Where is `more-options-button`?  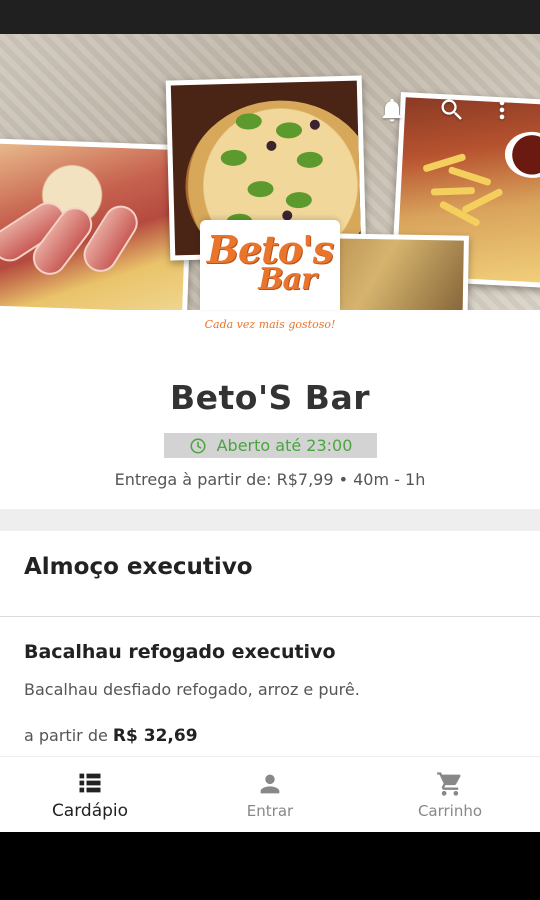
more-options-button is located at coordinates (502, 110).